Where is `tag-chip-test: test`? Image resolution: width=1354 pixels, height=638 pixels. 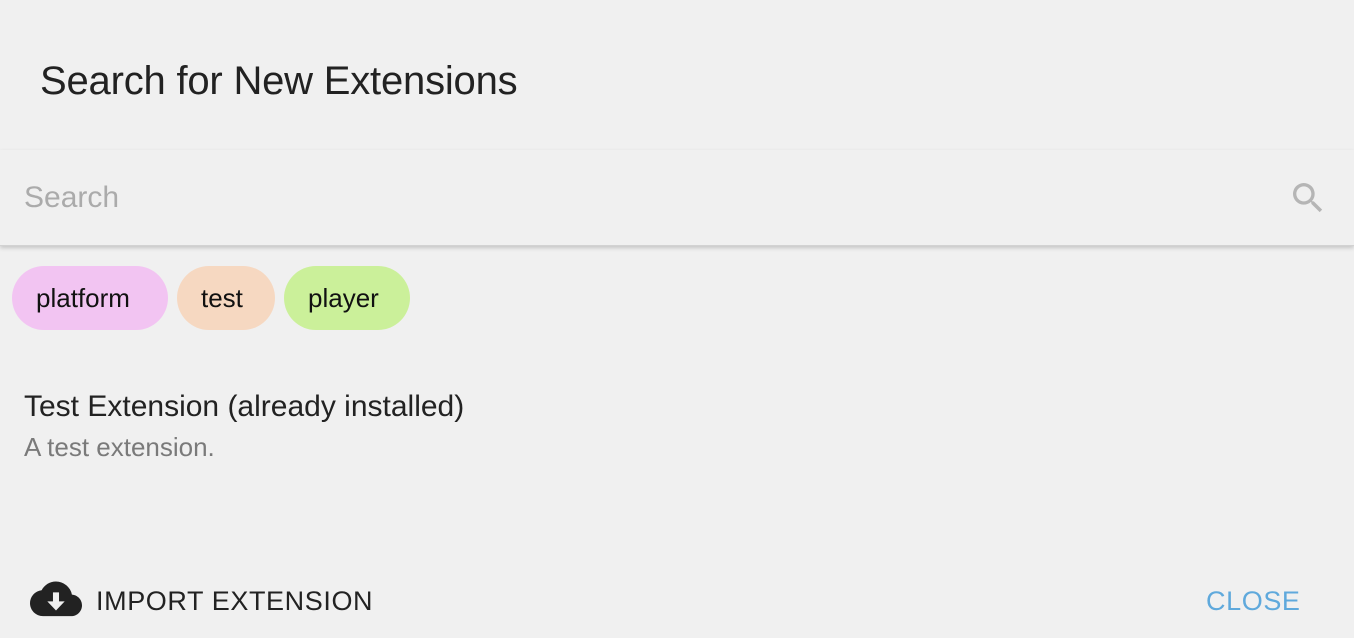
tag-chip-test: test is located at coordinates (226, 298).